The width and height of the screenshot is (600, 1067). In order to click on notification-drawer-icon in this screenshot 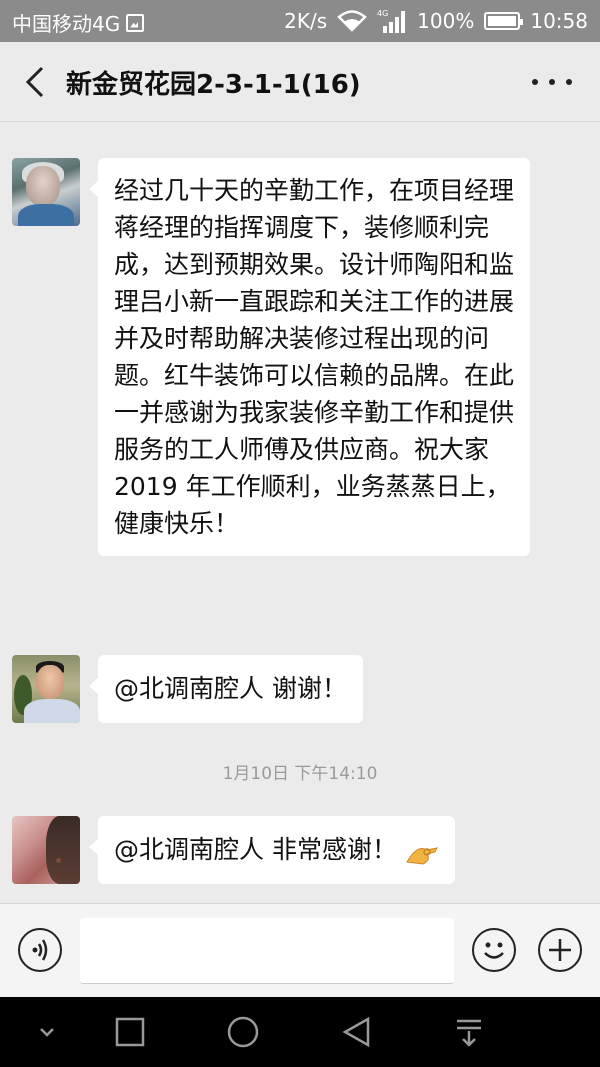, I will do `click(469, 1033)`.